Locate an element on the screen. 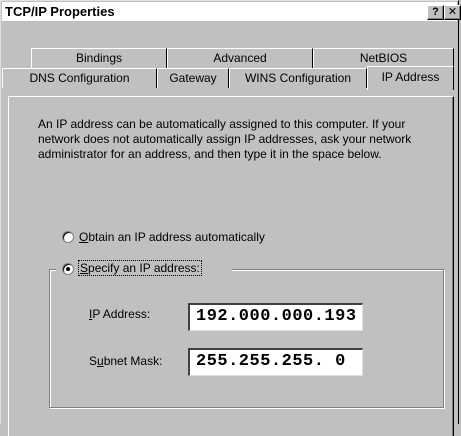 The height and width of the screenshot is (436, 461). obtain-ip-label: Obtain an IP address automatically is located at coordinates (172, 237).